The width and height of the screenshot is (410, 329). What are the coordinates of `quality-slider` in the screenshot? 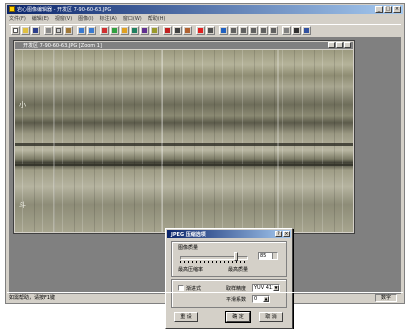 It's located at (214, 257).